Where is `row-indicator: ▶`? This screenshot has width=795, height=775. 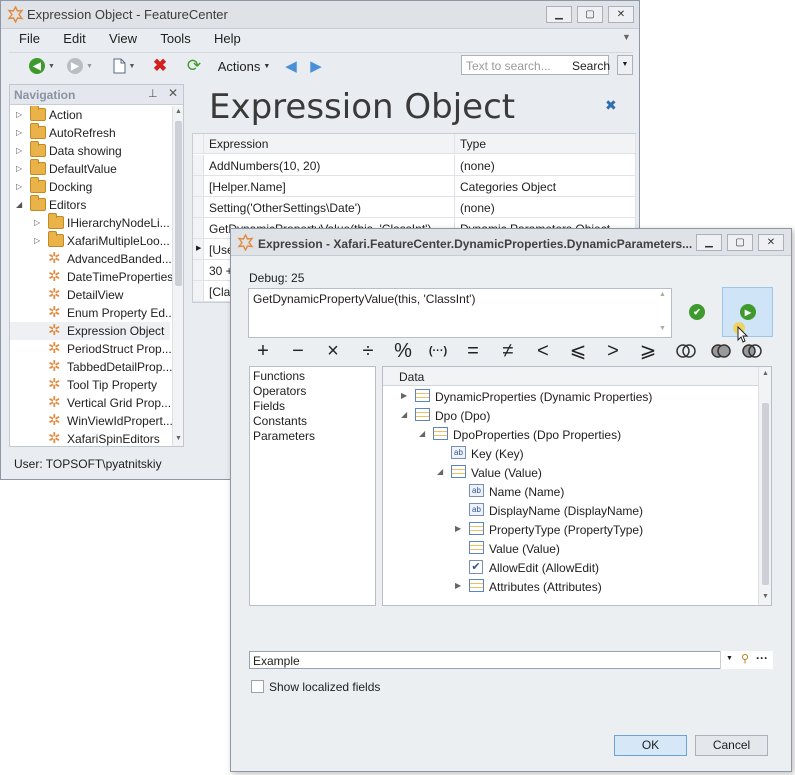 row-indicator: ▶ is located at coordinates (198, 249).